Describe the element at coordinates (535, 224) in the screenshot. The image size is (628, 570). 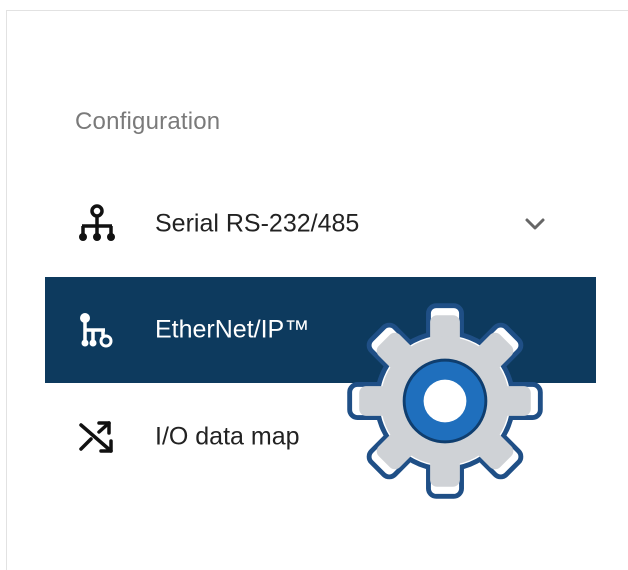
I see `chevron-down-icon` at that location.